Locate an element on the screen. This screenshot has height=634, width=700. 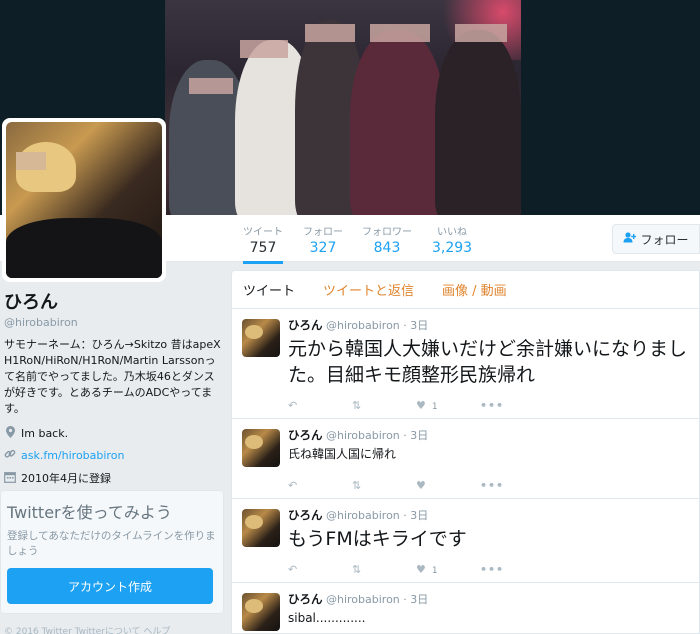
stat-likes-value: 3,293 is located at coordinates (452, 248).